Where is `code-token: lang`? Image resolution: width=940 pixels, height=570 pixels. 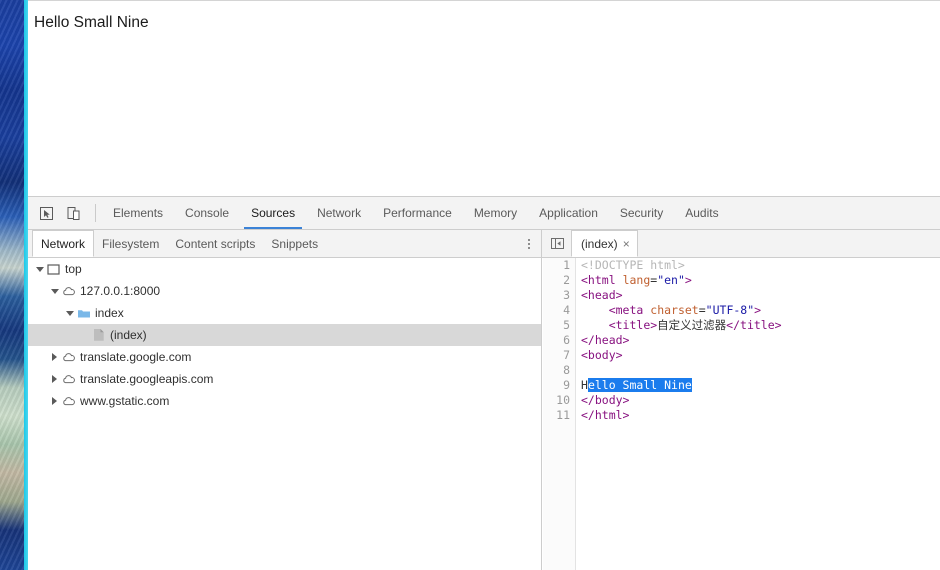
code-token: lang is located at coordinates (636, 280).